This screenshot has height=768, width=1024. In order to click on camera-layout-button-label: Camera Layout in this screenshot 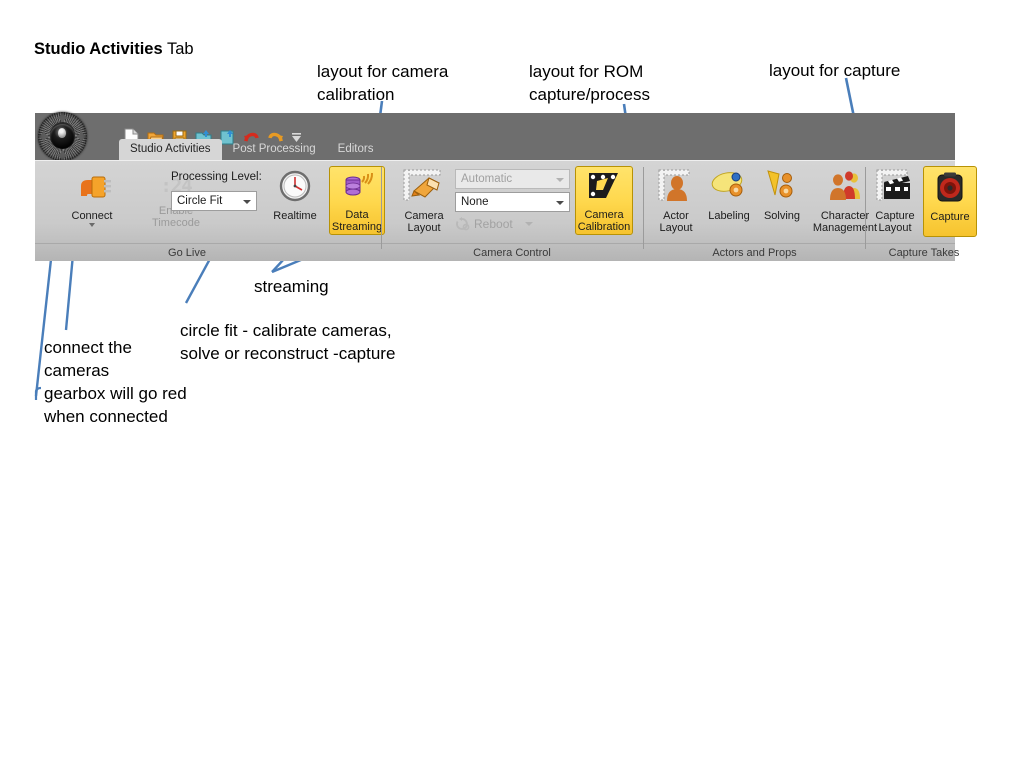, I will do `click(424, 222)`.